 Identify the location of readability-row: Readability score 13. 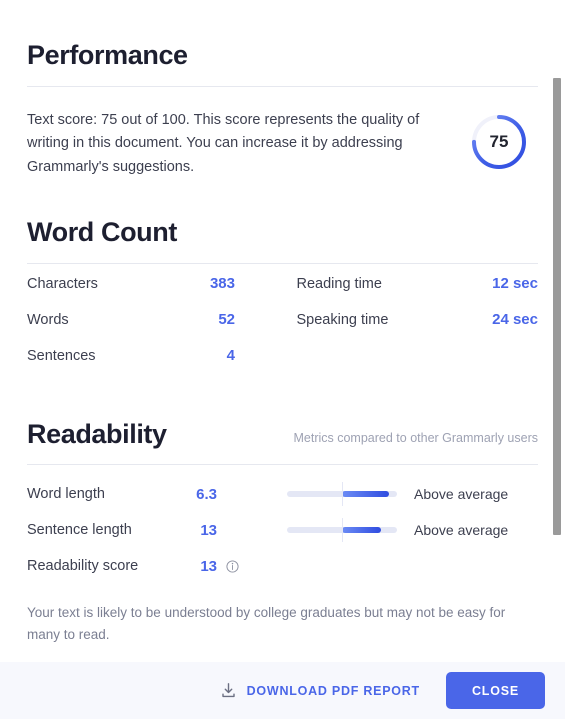
(282, 566).